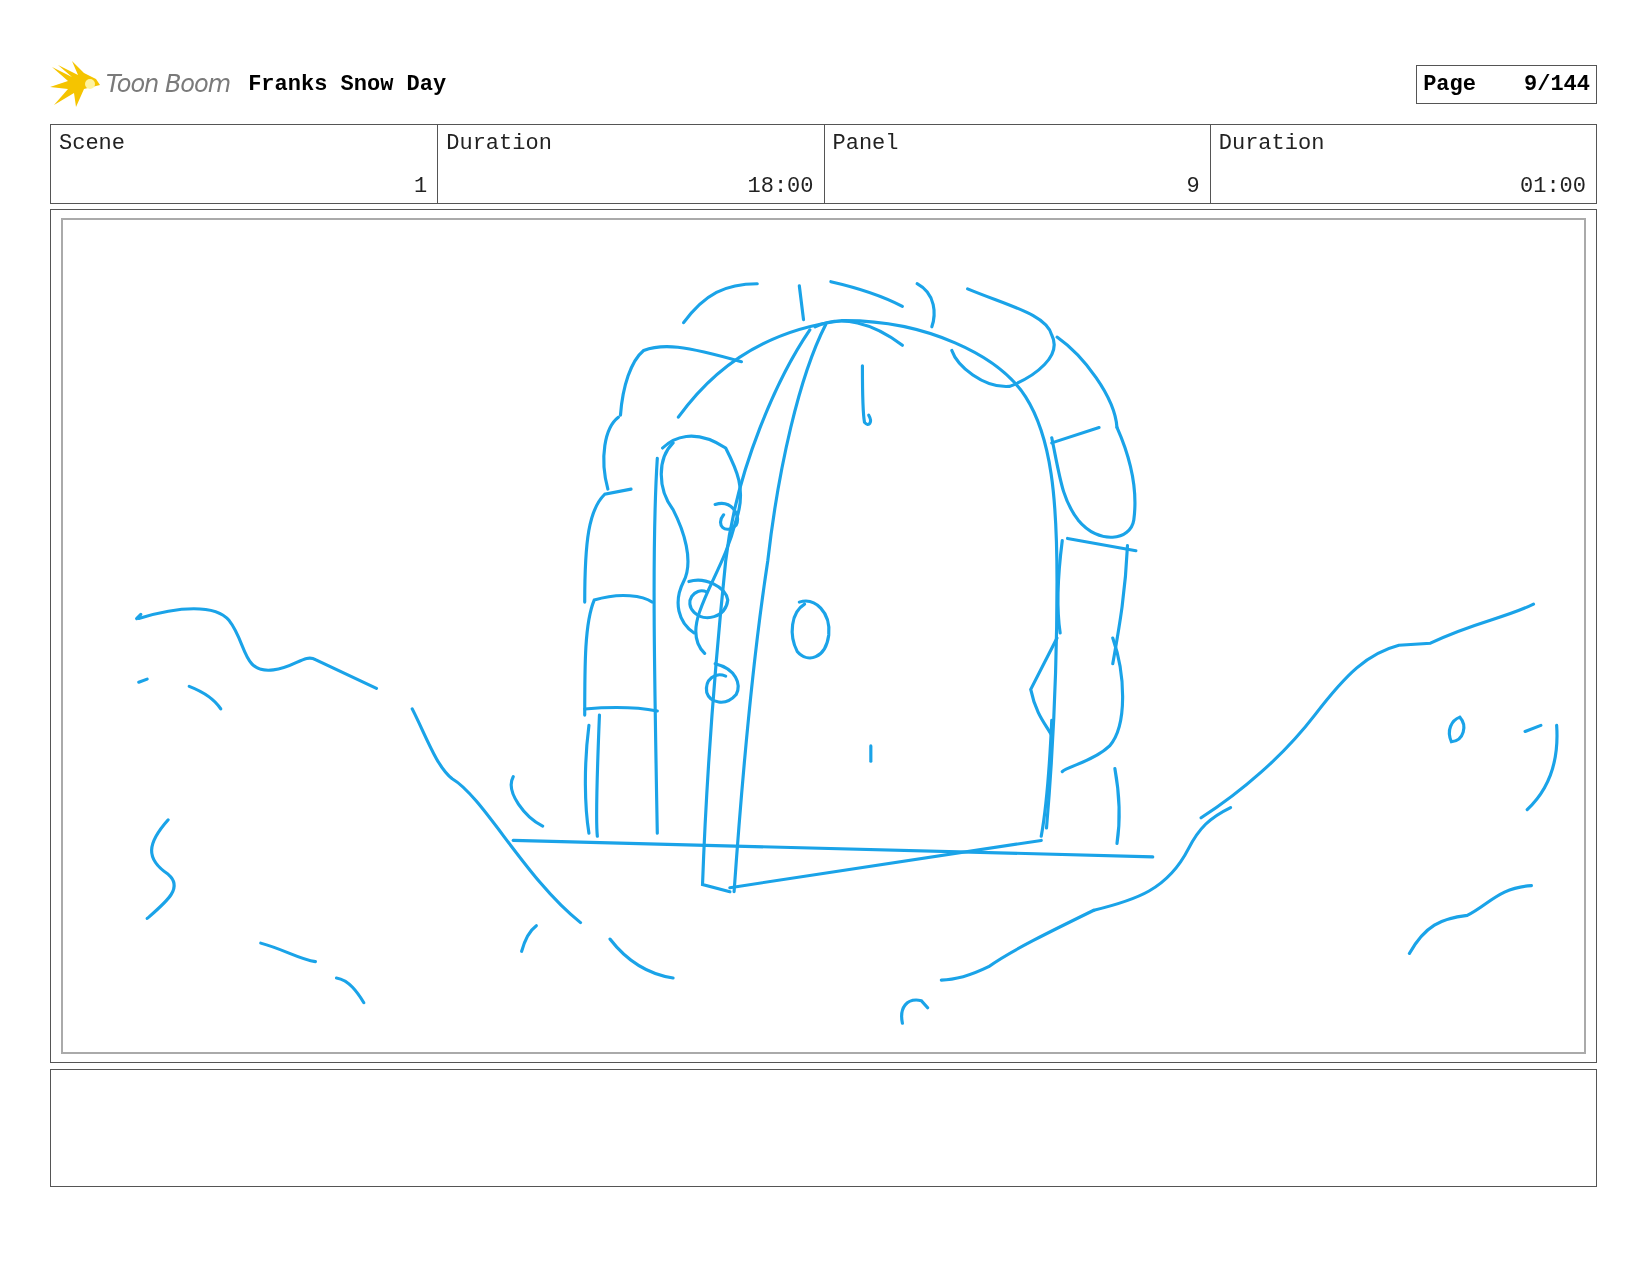 This screenshot has height=1275, width=1650. Describe the element at coordinates (168, 84) in the screenshot. I see `logo-text: Toon Boom` at that location.